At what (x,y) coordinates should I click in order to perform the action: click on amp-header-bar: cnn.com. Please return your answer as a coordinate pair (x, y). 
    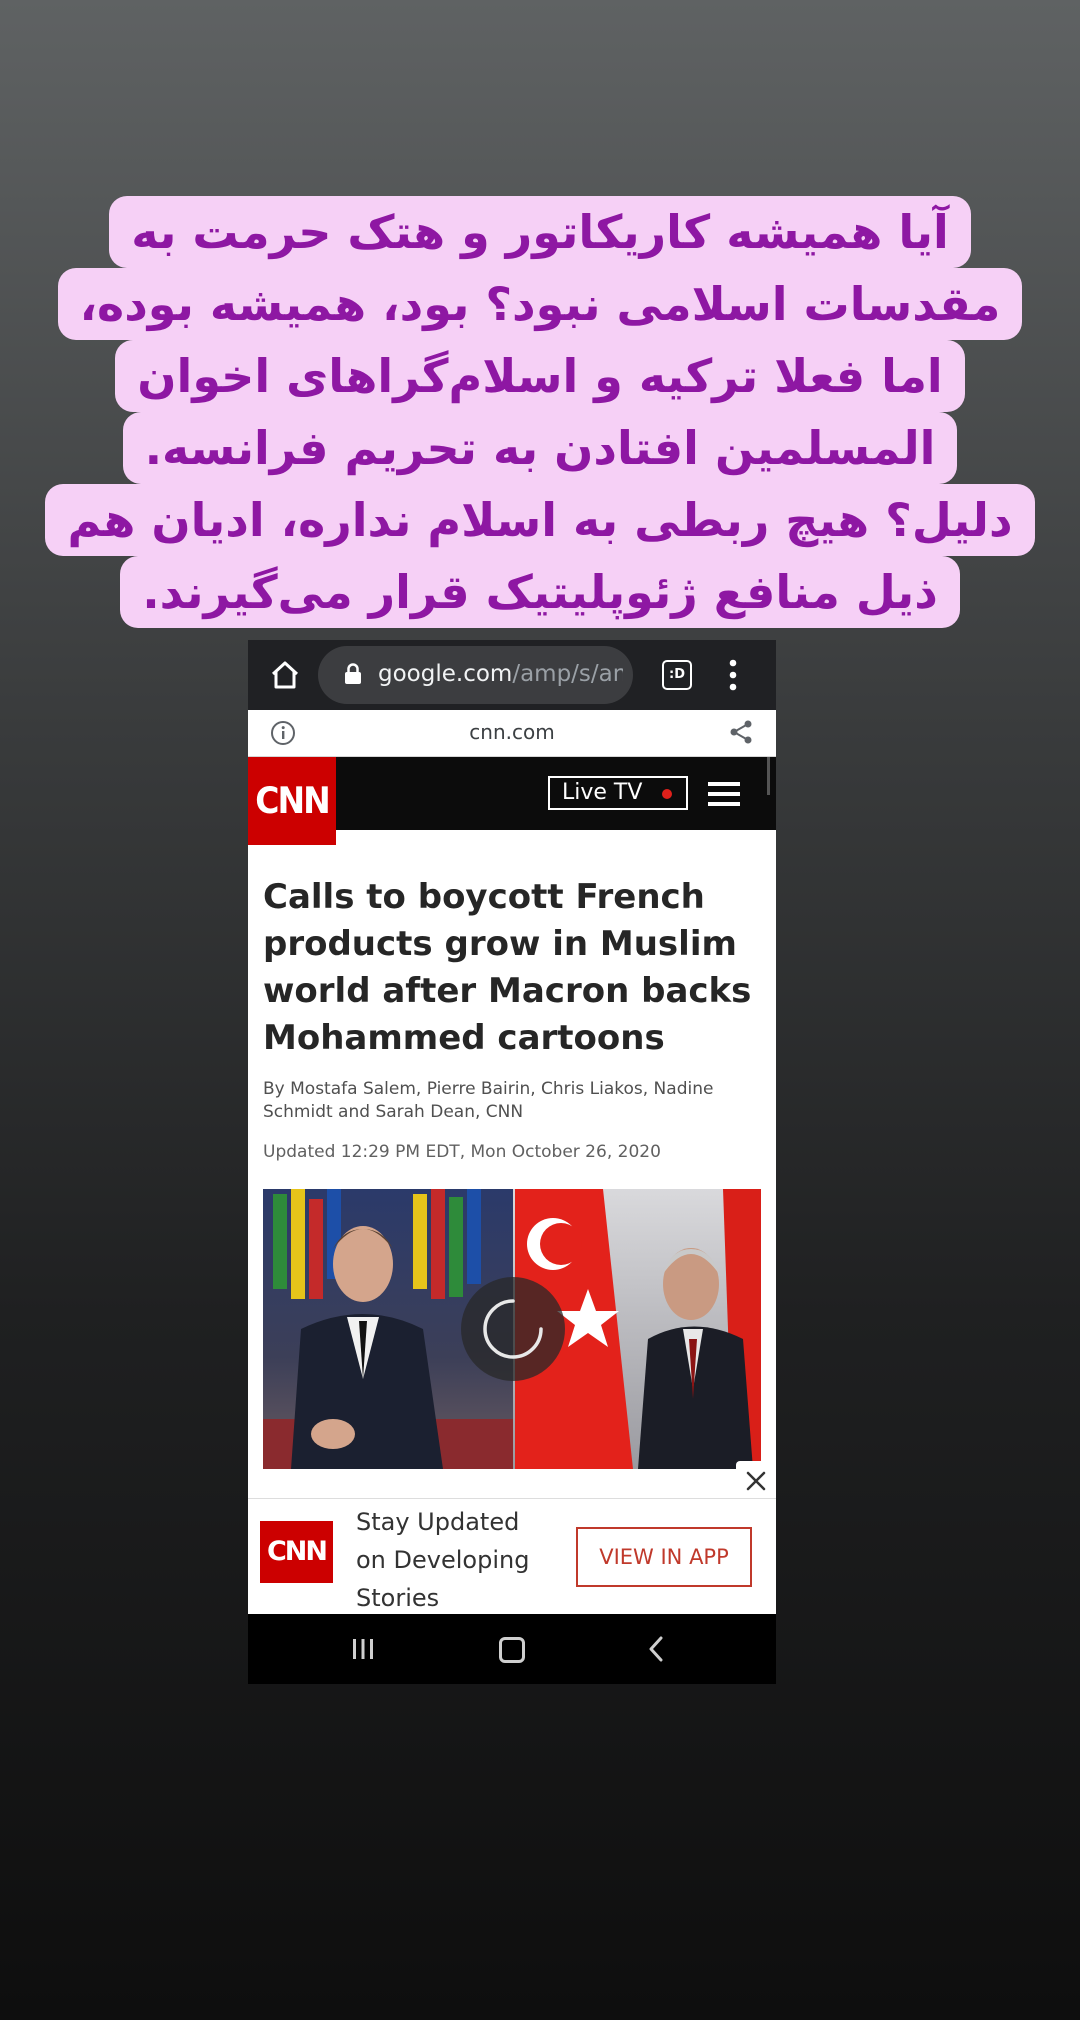
    Looking at the image, I should click on (512, 733).